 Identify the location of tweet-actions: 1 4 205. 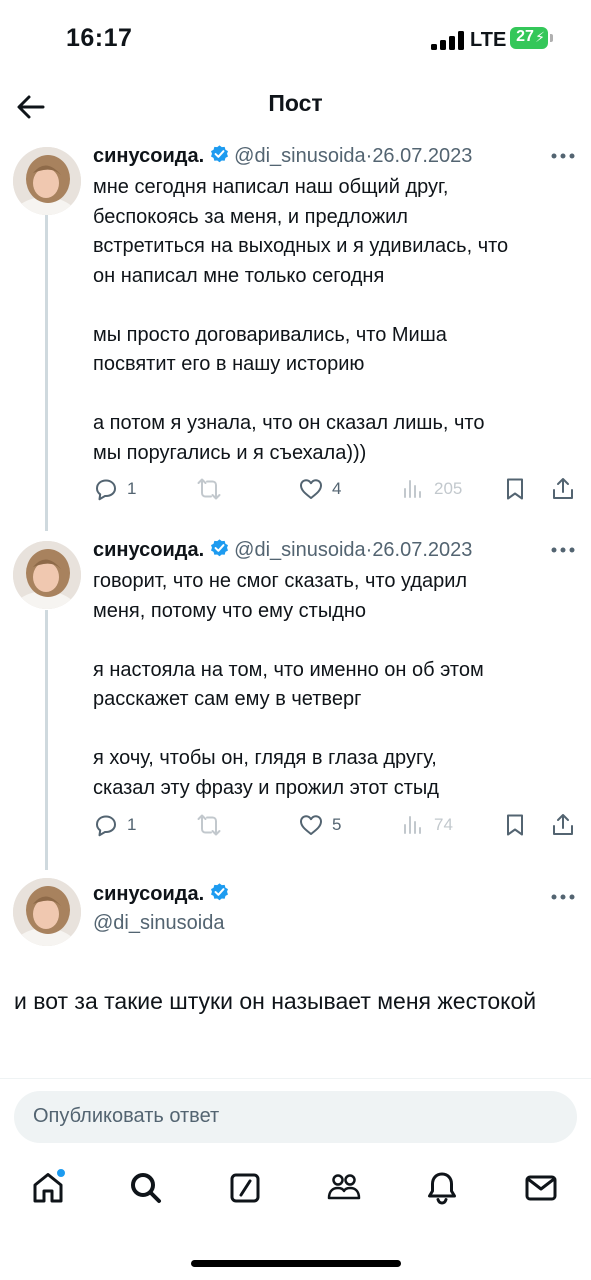
(295, 489).